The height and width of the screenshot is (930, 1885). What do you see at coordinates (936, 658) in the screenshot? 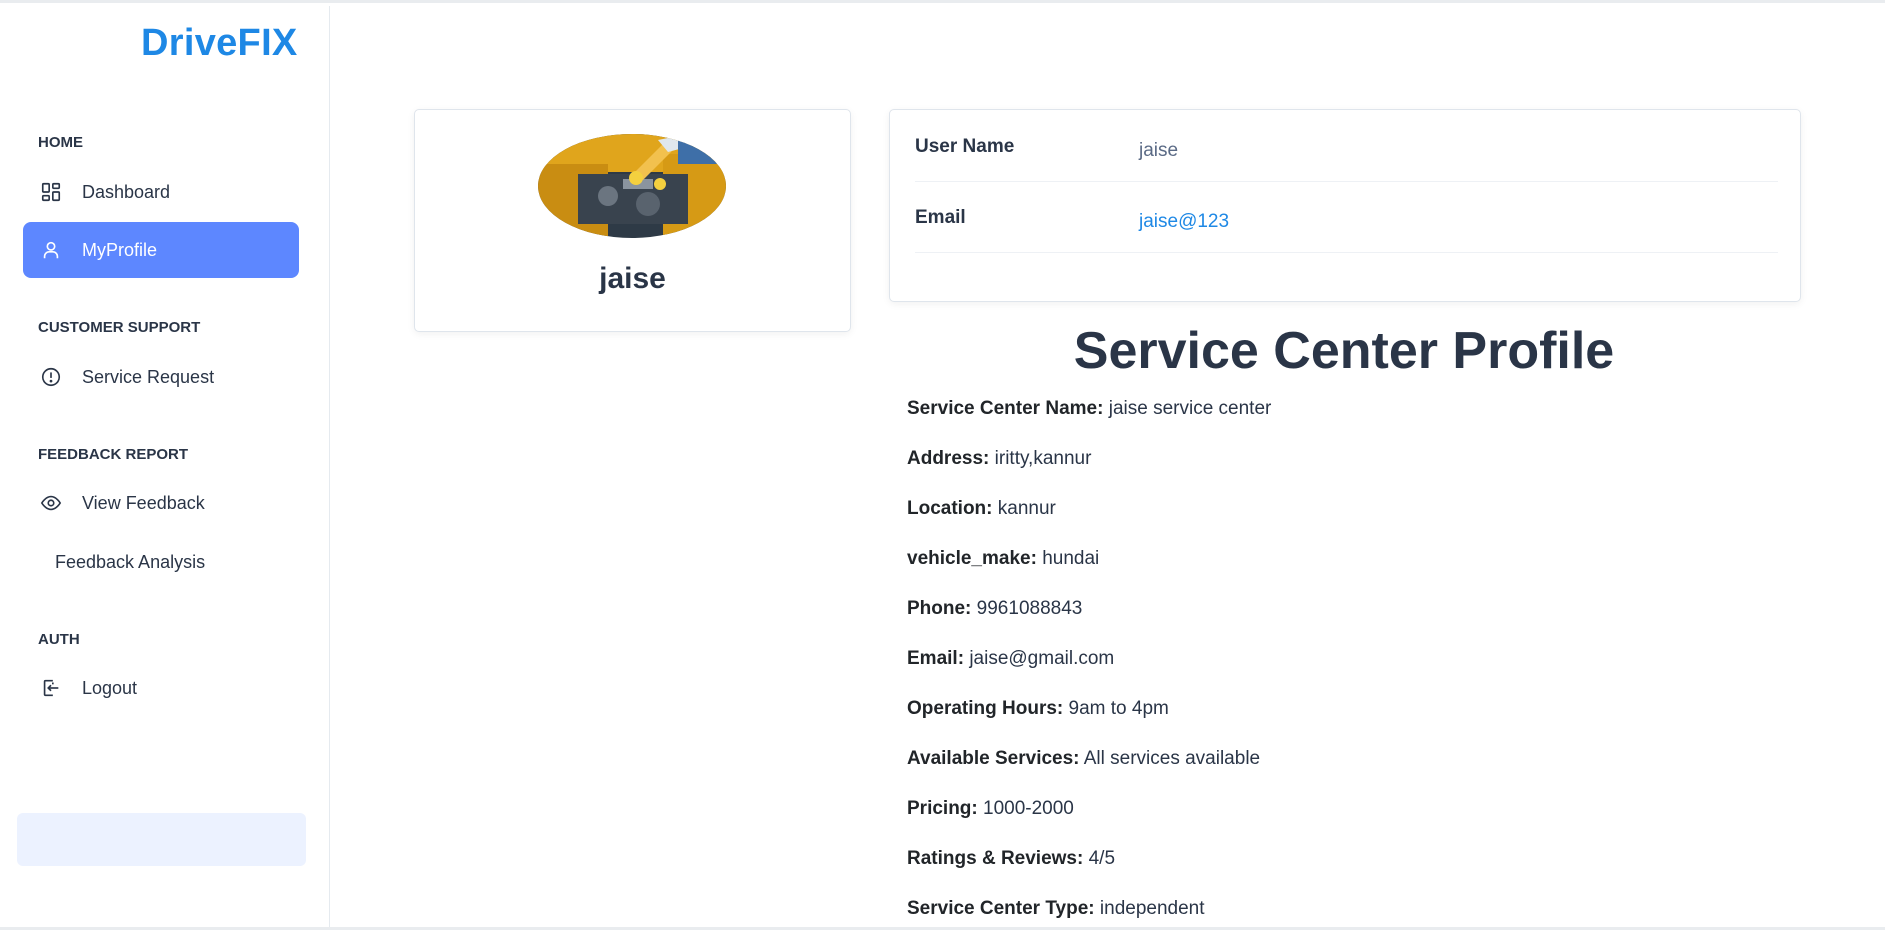
I see `field-label: Email:` at bounding box center [936, 658].